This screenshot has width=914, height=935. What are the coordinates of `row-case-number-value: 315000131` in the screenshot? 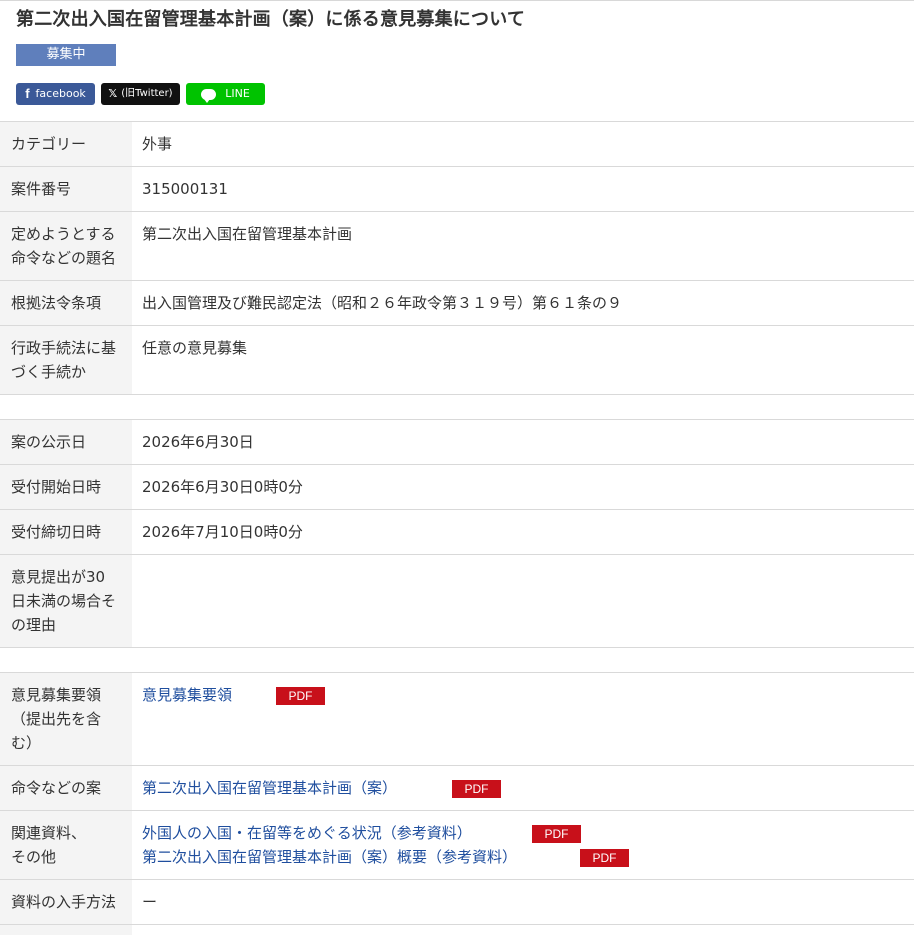 It's located at (185, 189).